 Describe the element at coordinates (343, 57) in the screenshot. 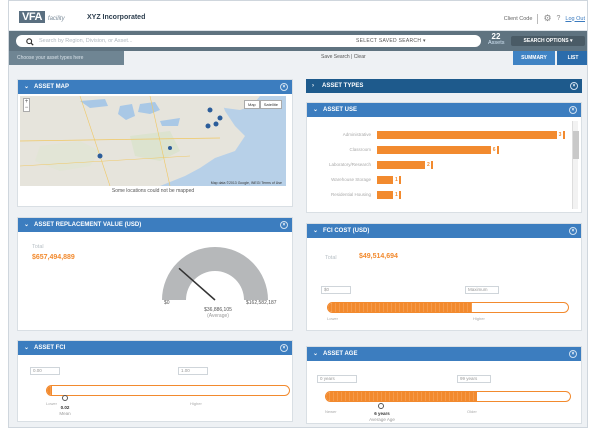

I see `save-clear-links: Save Search | Clear` at that location.